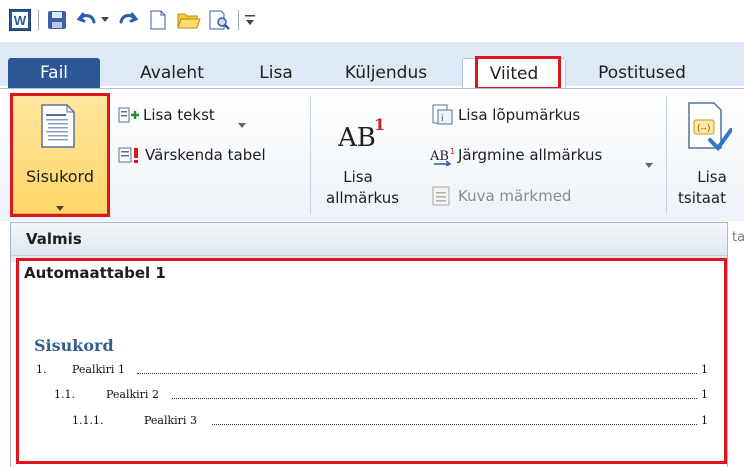 The image size is (744, 467). Describe the element at coordinates (179, 115) in the screenshot. I see `add-text-button: Lisa tekst` at that location.